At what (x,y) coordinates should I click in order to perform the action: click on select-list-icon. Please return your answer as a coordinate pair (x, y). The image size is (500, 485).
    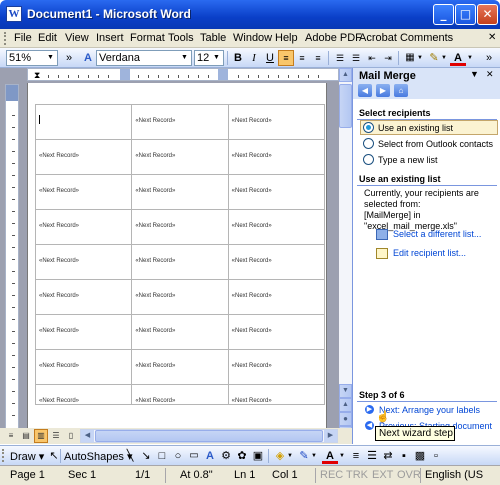
    Looking at the image, I should click on (382, 234).